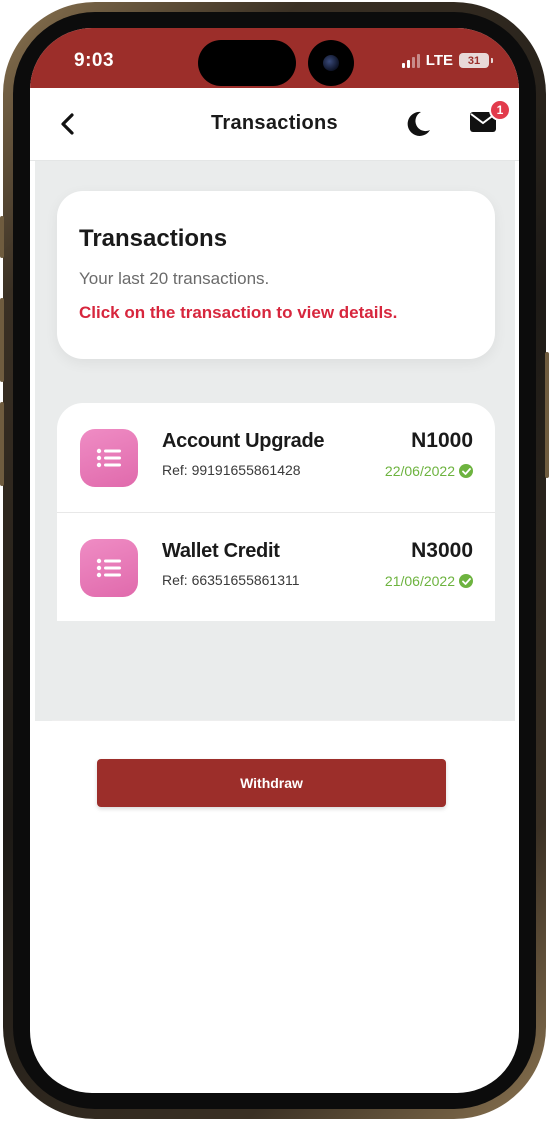 This screenshot has width=549, height=1121. What do you see at coordinates (442, 440) in the screenshot?
I see `transaction-amount: N1000` at bounding box center [442, 440].